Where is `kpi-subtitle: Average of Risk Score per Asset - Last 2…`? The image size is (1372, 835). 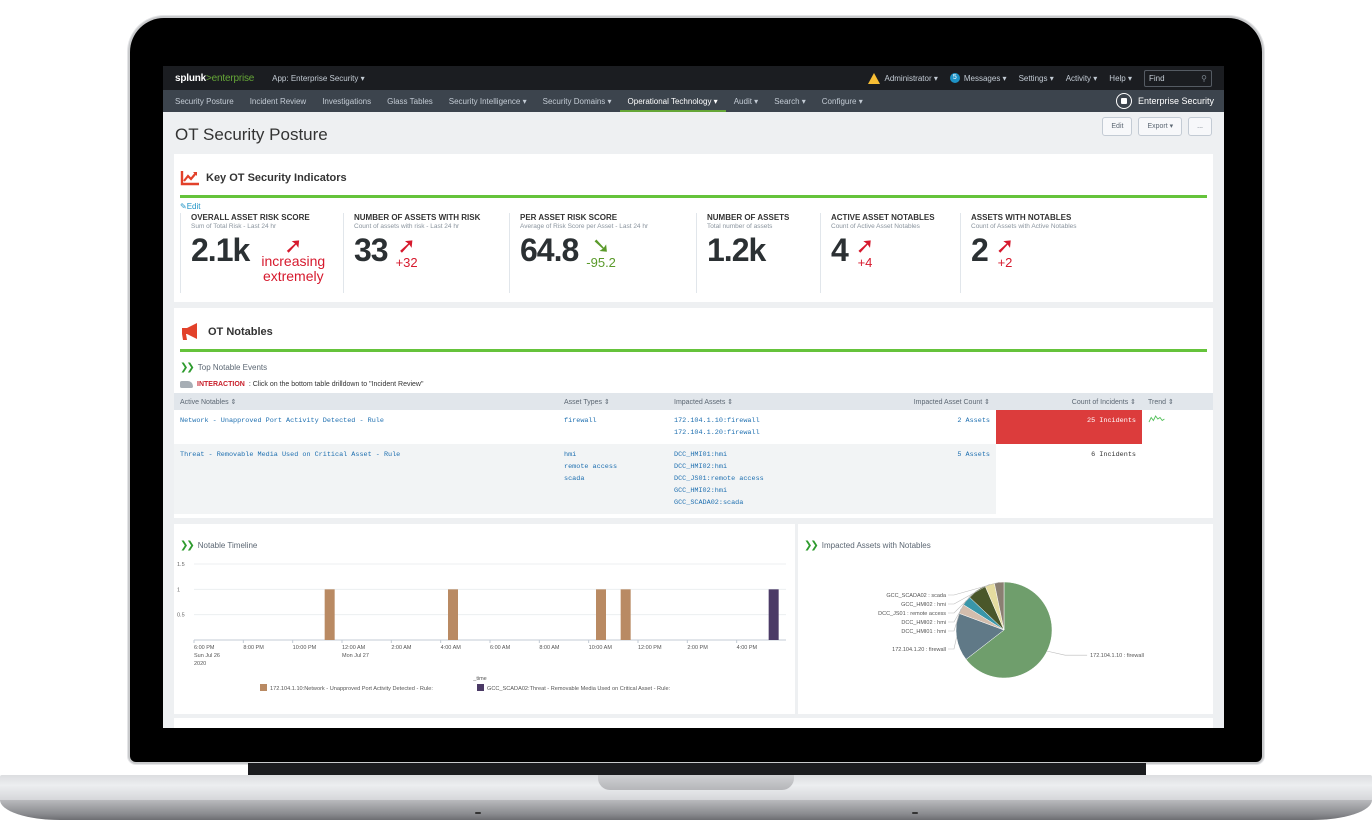 kpi-subtitle: Average of Risk Score per Asset - Last 2… is located at coordinates (584, 226).